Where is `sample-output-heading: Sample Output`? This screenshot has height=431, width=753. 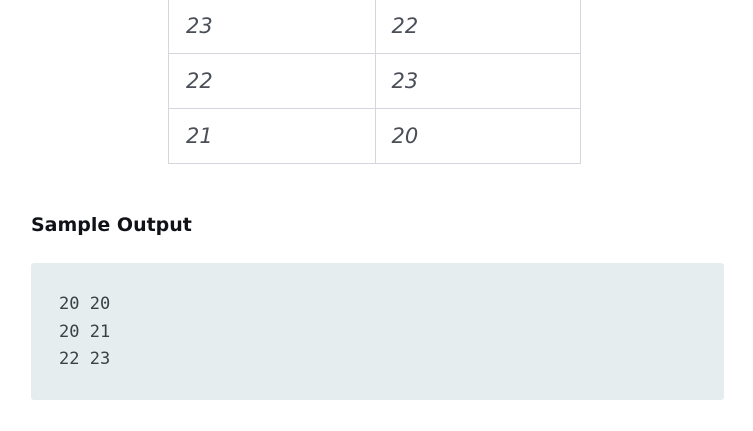
sample-output-heading: Sample Output is located at coordinates (111, 225).